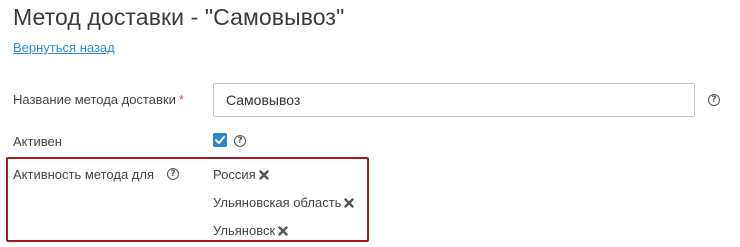  I want to click on name-field-label: Название метода доставки *, so click(98, 99).